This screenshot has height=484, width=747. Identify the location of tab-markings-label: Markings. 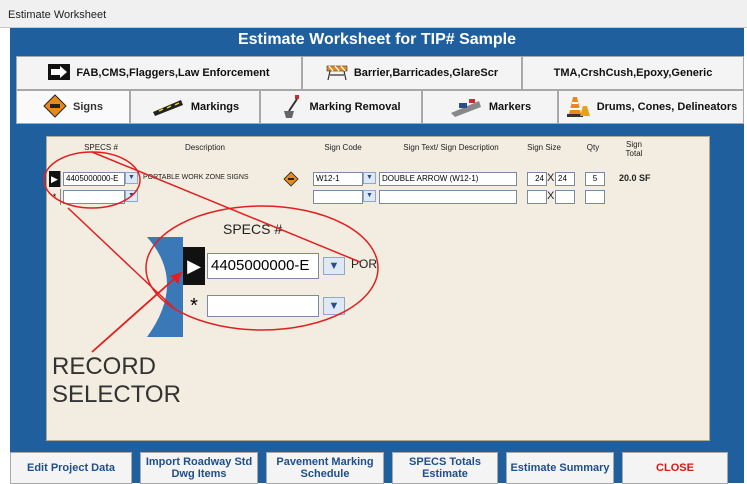
(215, 107).